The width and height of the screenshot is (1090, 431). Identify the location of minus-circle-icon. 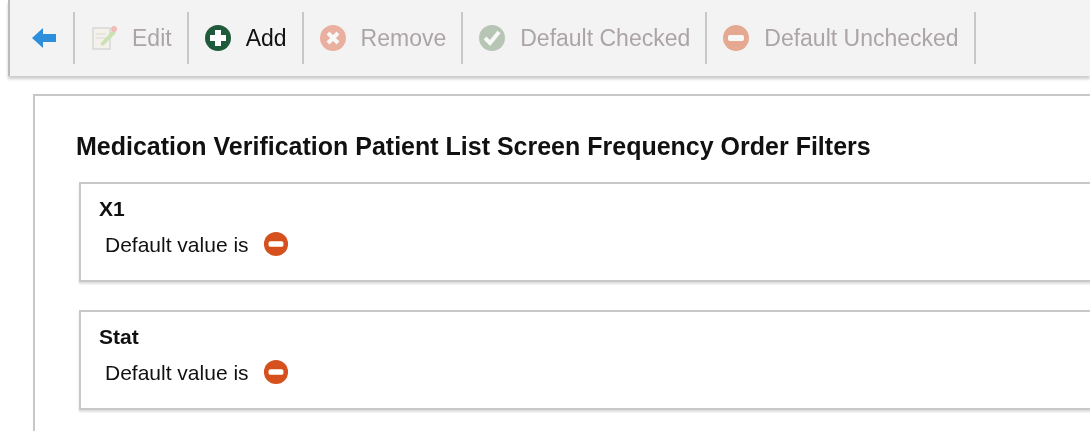
(736, 38).